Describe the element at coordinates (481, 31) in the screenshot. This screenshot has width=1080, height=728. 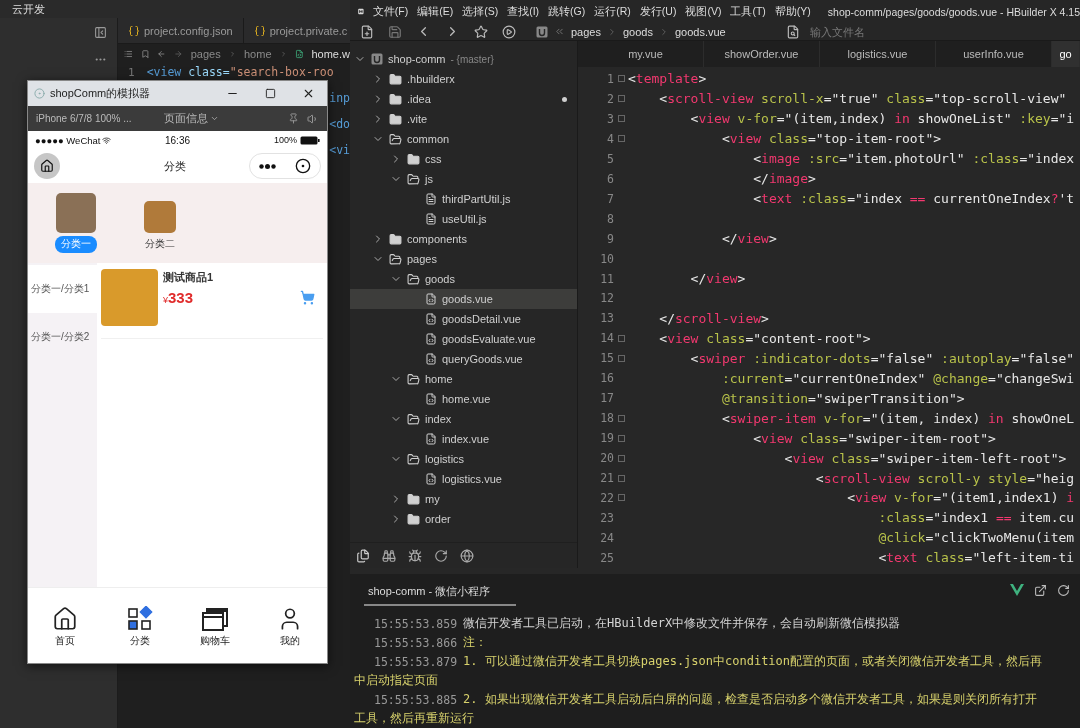
I see `star-icon` at that location.